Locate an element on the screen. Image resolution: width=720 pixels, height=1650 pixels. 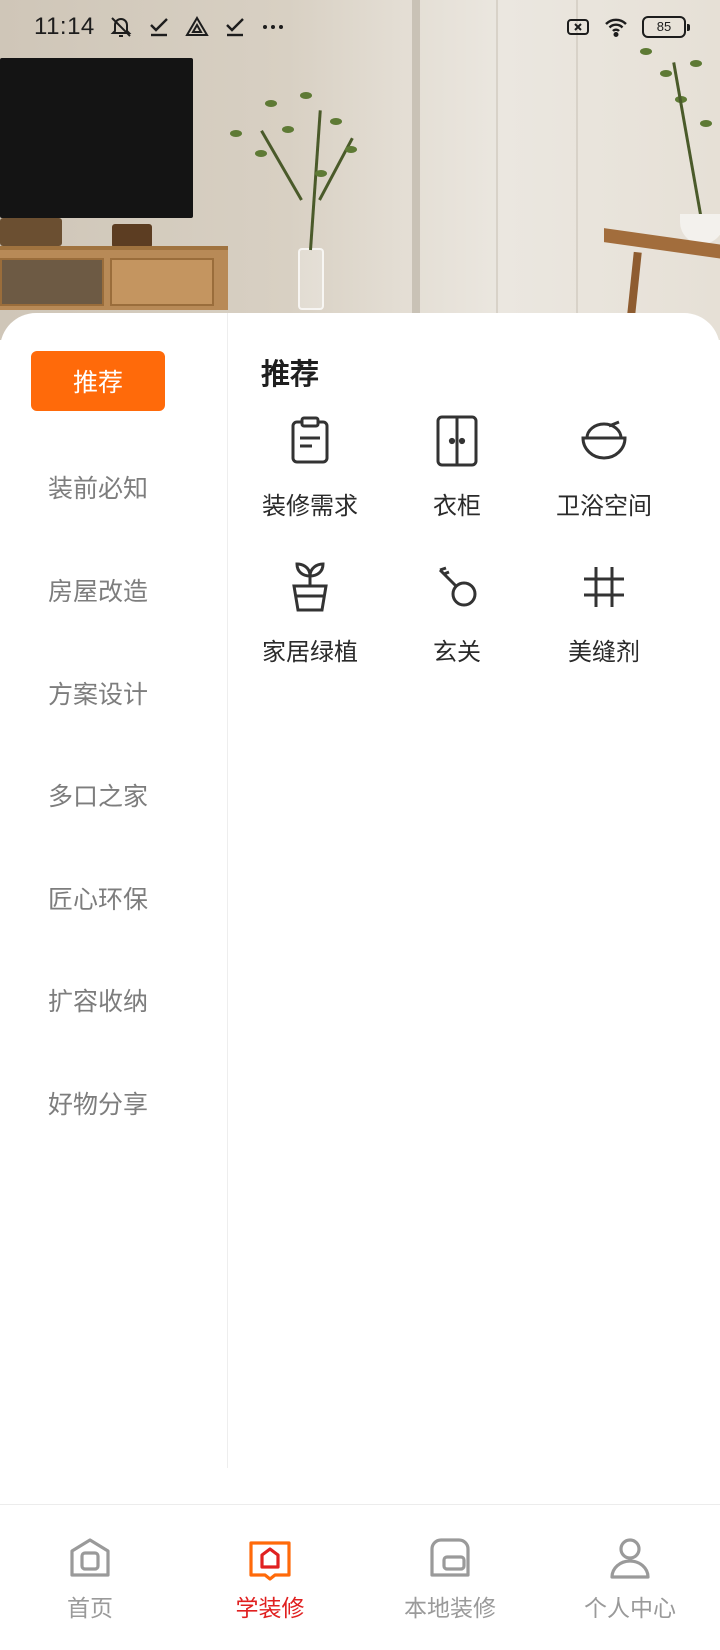
nav-label: 首页 is located at coordinates (90, 1609).